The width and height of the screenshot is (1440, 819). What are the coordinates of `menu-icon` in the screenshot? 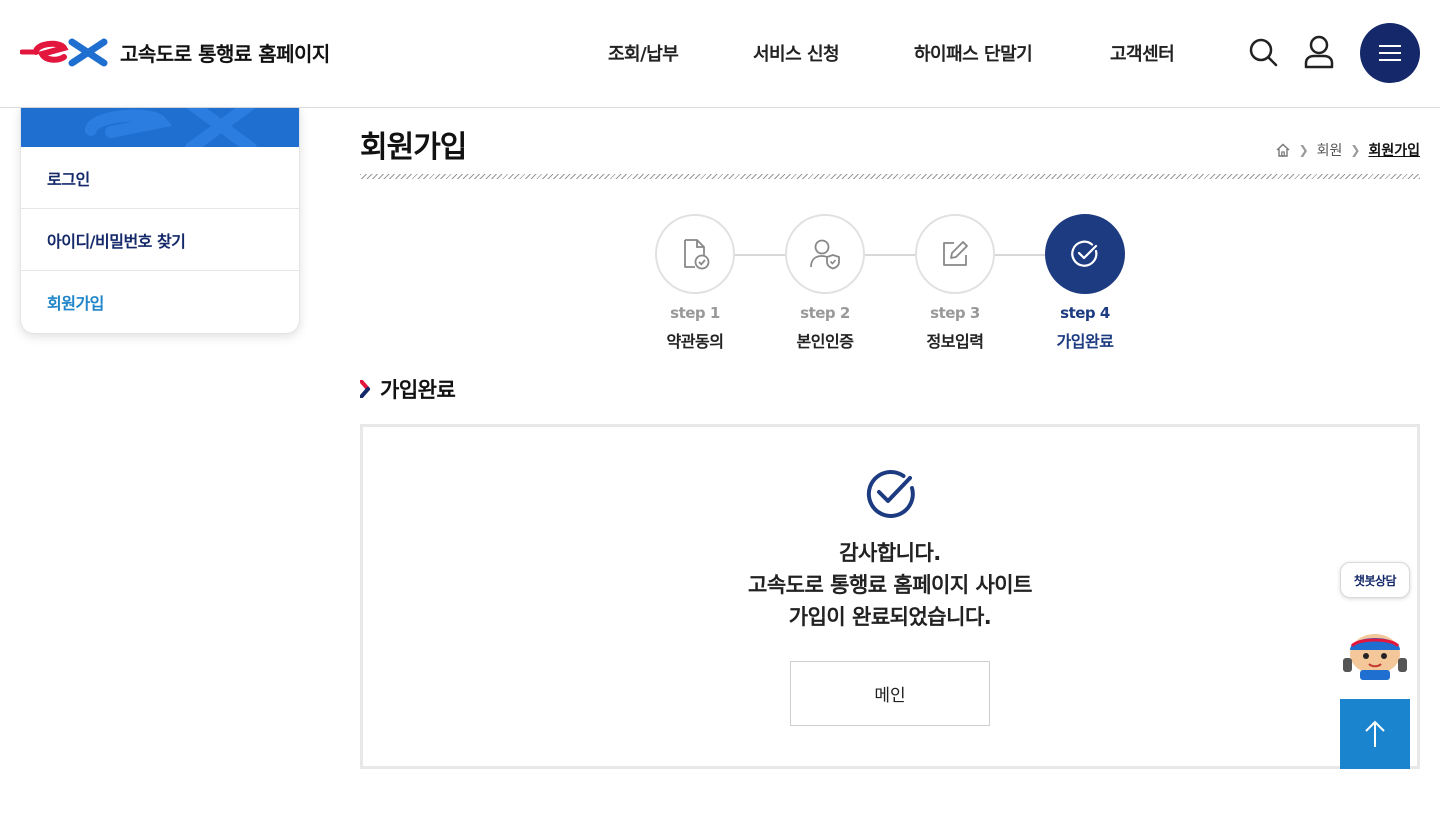 It's located at (1390, 53).